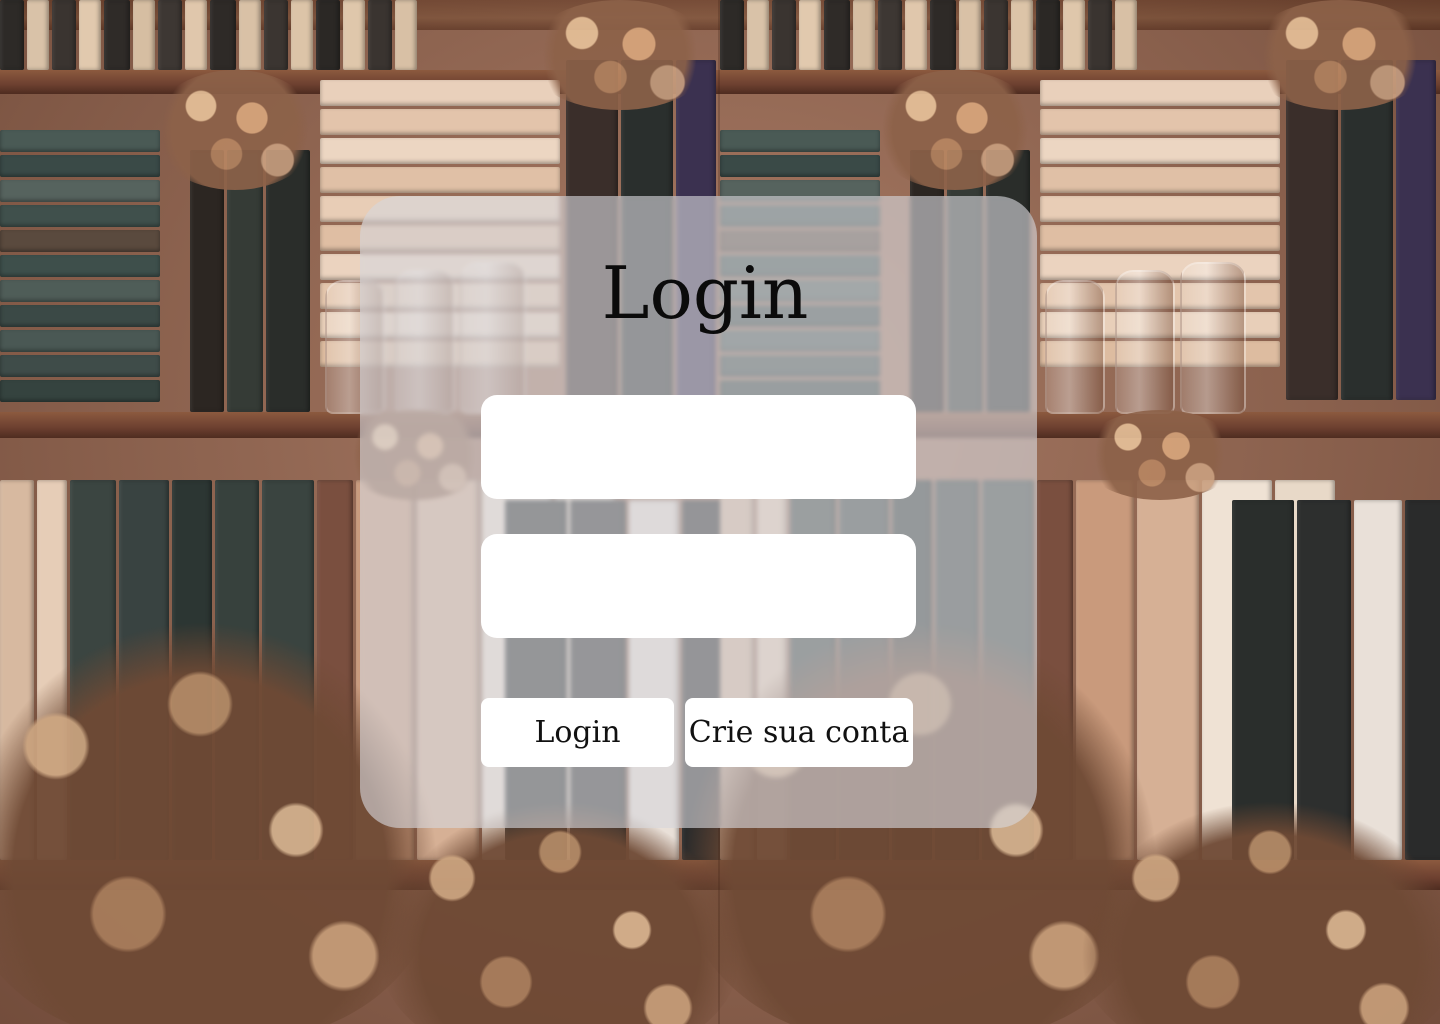  I want to click on create-account-button: Crie sua conta, so click(799, 732).